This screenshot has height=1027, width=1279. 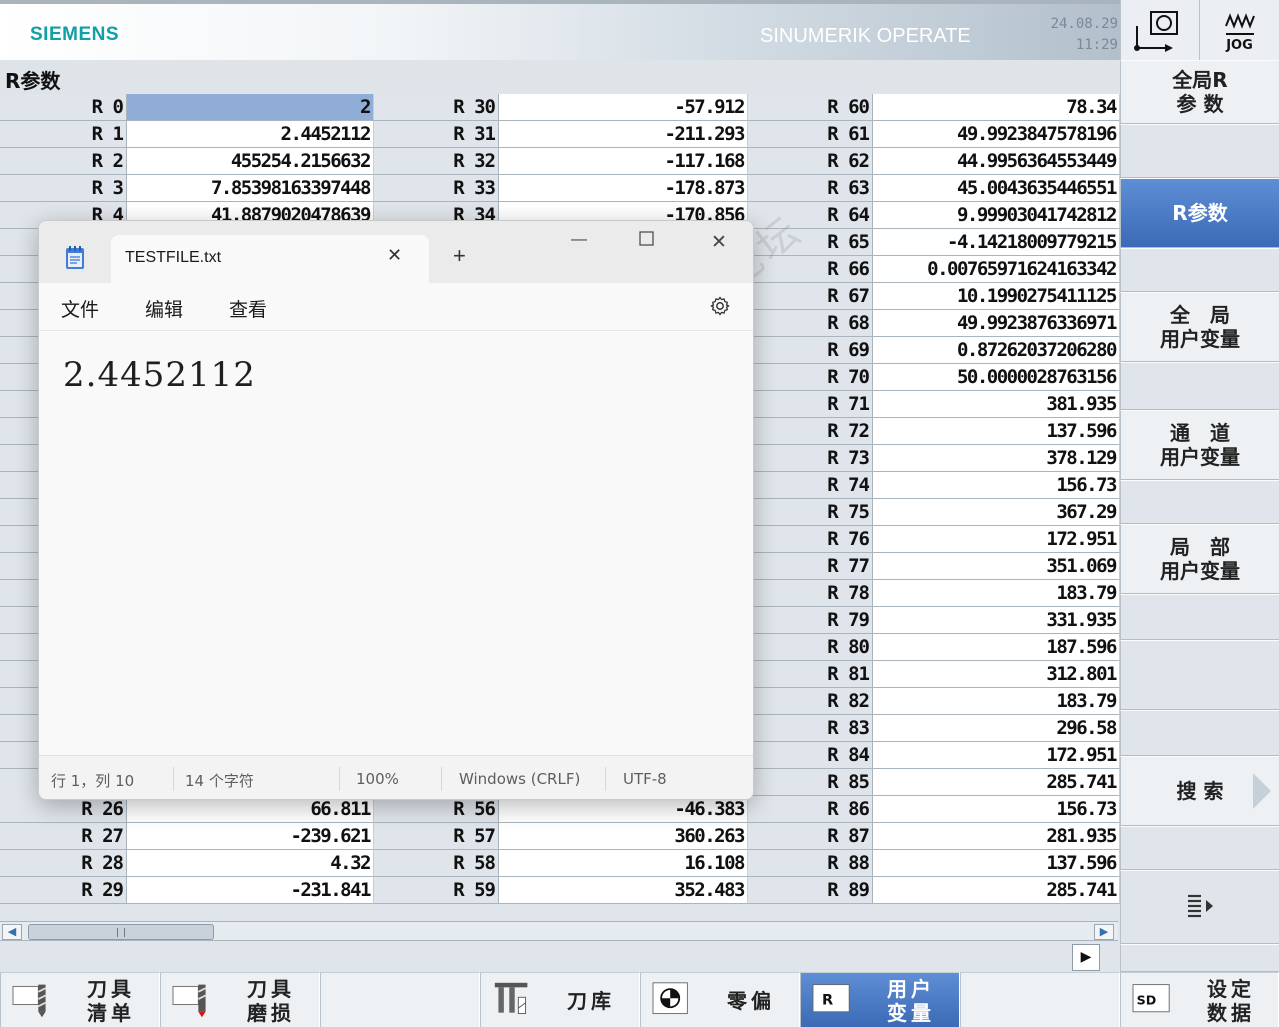 I want to click on table-row: R 60 78.34, so click(x=934, y=107).